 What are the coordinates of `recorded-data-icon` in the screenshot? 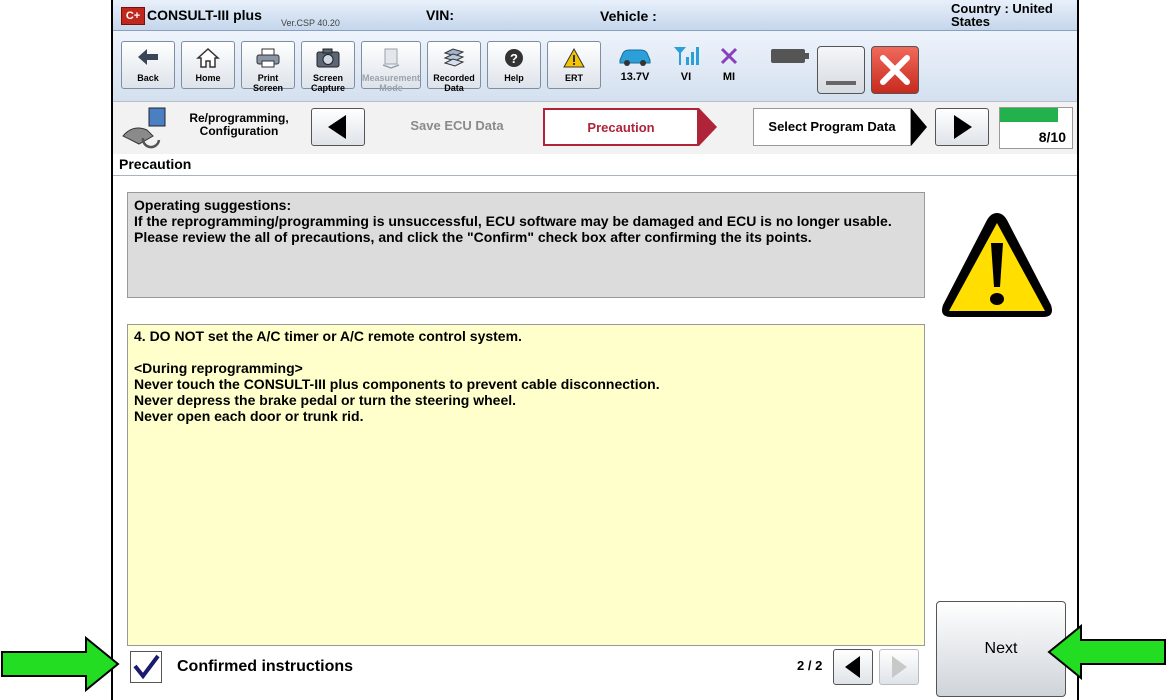 It's located at (454, 60).